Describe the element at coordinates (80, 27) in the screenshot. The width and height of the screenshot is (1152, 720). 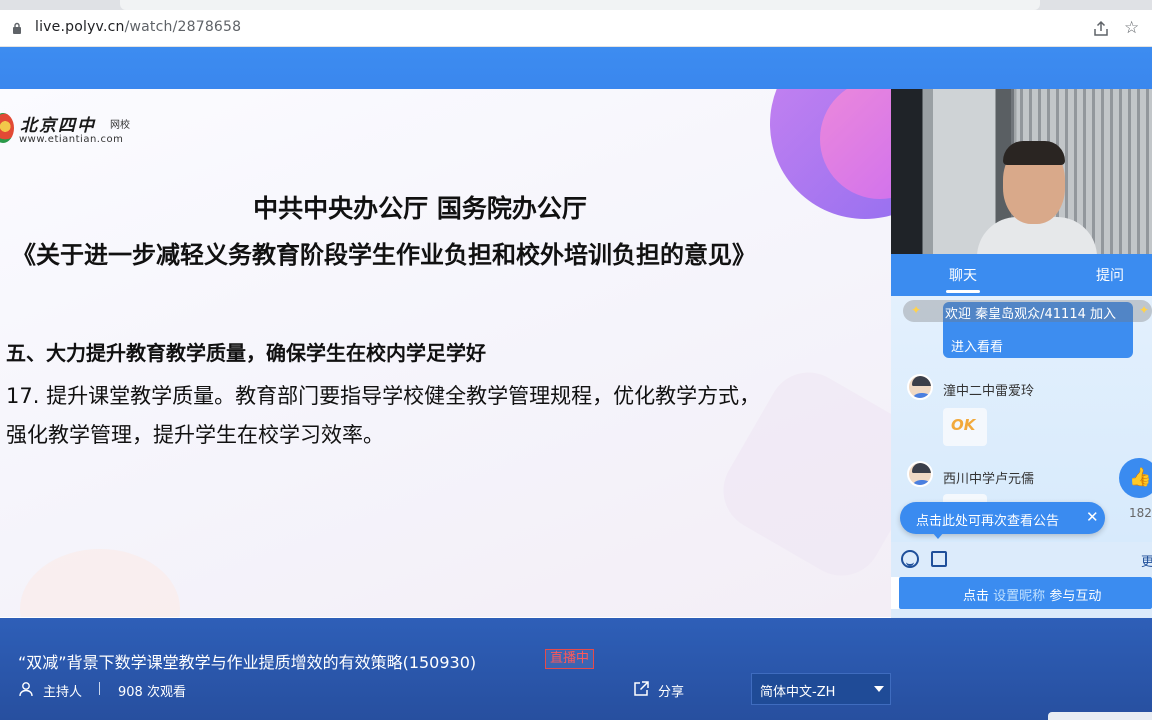
I see `url-host: live.polyv.cn` at that location.